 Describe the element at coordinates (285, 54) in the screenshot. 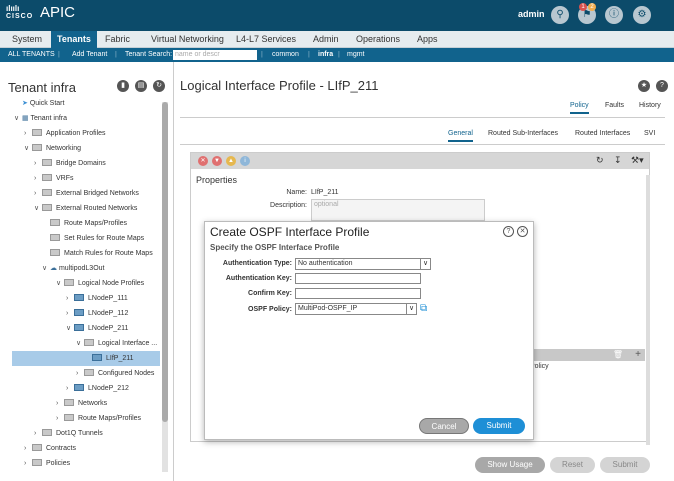

I see `tenant-common-link: common` at that location.